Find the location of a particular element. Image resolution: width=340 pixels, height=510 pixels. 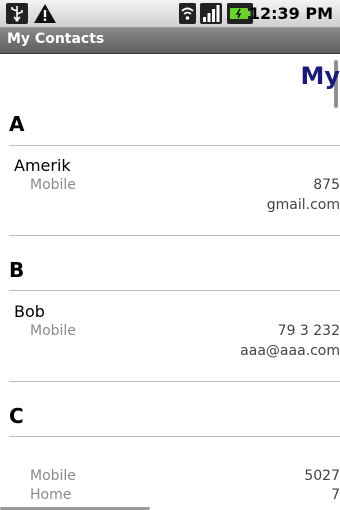

contact-name: Bob is located at coordinates (29, 311).